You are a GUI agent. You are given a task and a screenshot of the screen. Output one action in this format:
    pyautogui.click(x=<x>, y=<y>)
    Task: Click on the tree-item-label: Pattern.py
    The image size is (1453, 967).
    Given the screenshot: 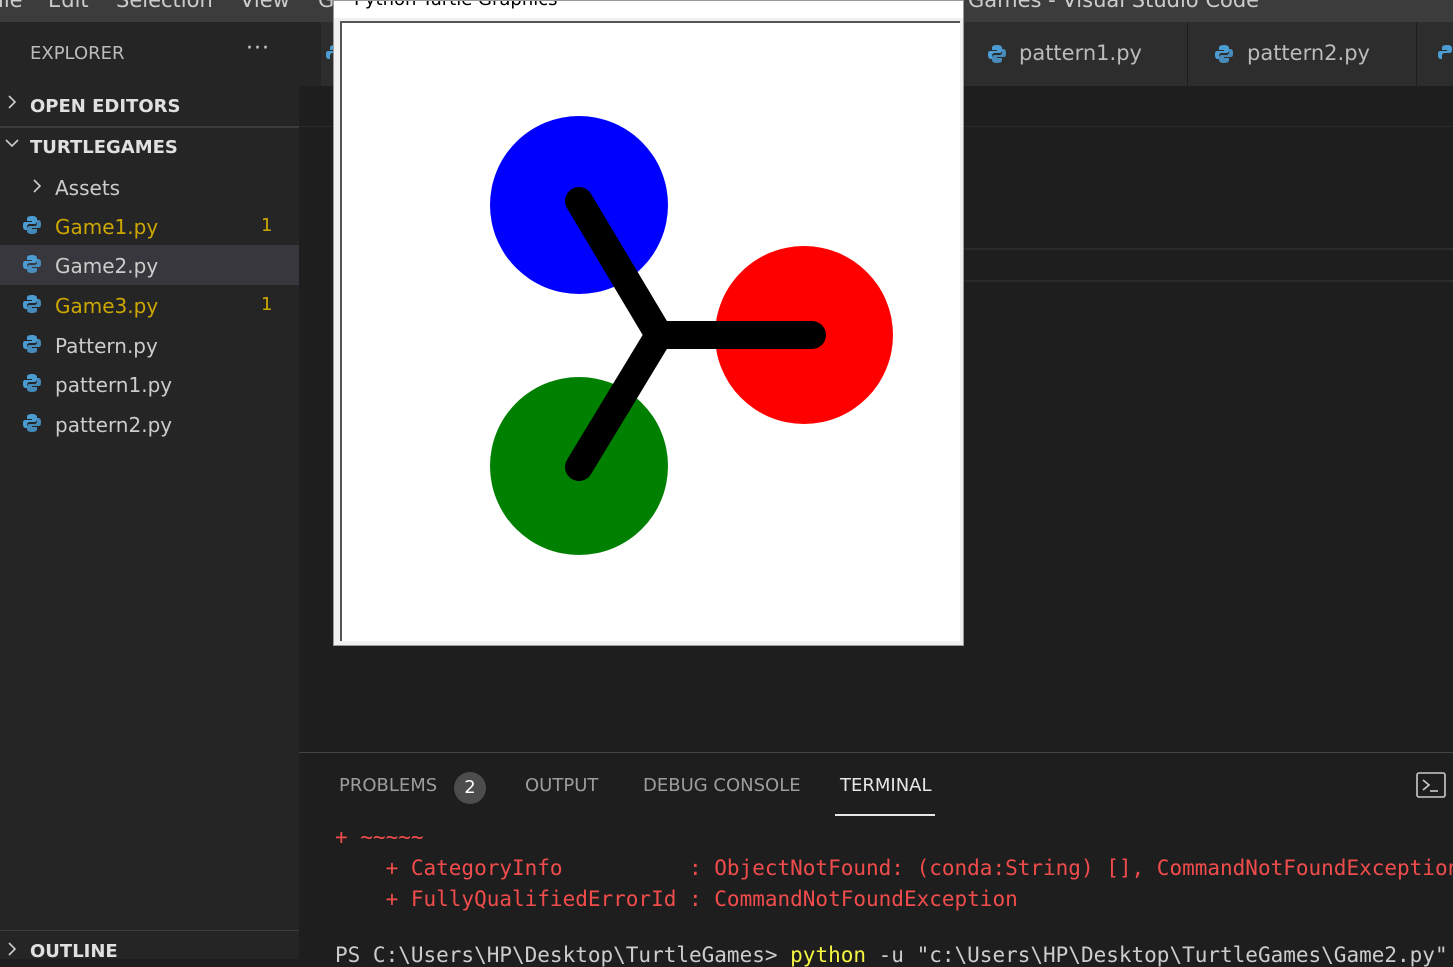 What is the action you would take?
    pyautogui.click(x=106, y=346)
    